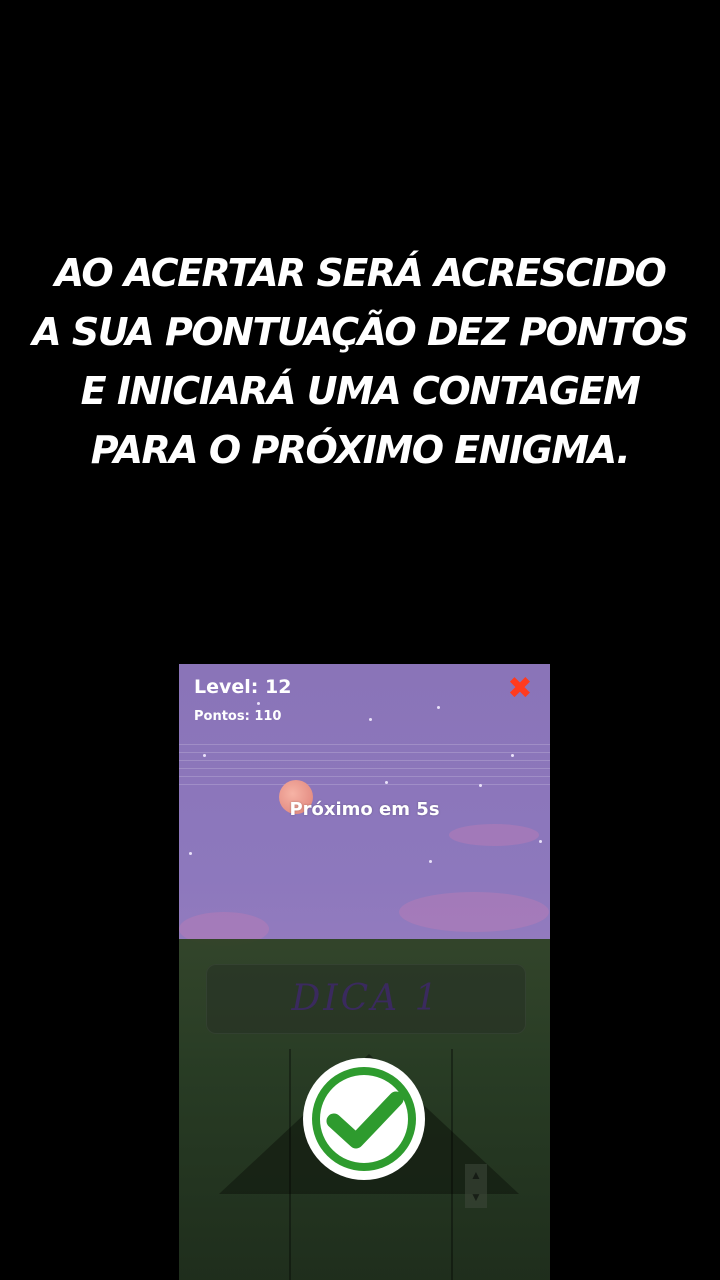 This screenshot has width=720, height=1280. I want to click on scroll-arrows: ▲ ▼, so click(476, 1186).